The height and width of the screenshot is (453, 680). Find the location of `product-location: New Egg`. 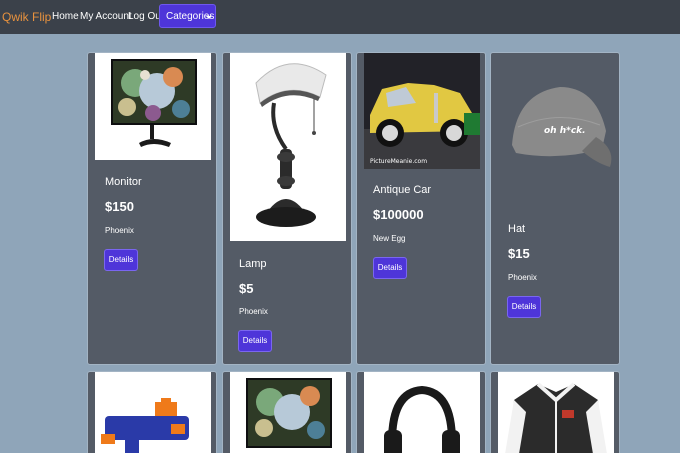

product-location: New Egg is located at coordinates (389, 238).